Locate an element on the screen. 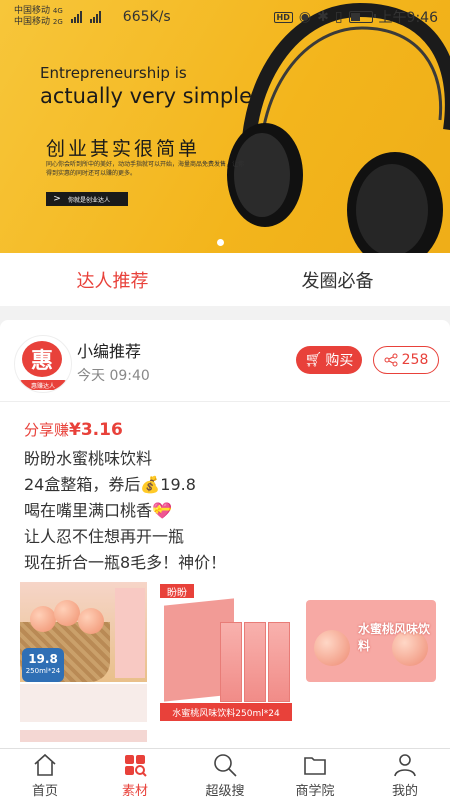 This screenshot has width=450, height=801. material-icon is located at coordinates (136, 765).